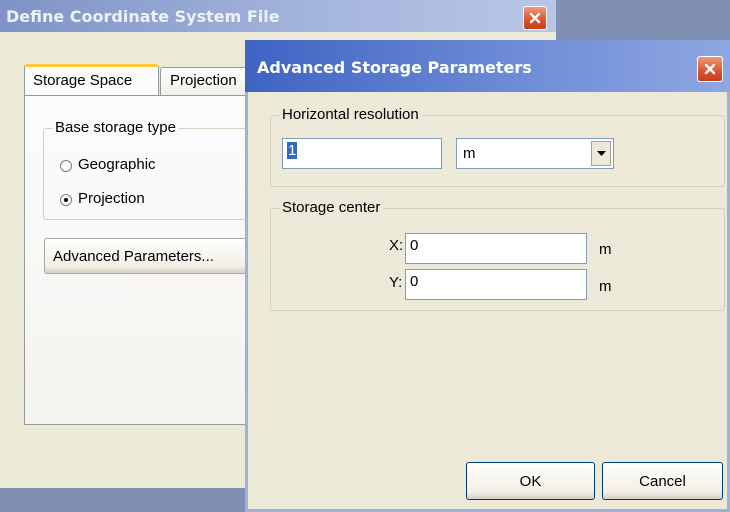  Describe the element at coordinates (496, 248) in the screenshot. I see `x-input: 0` at that location.